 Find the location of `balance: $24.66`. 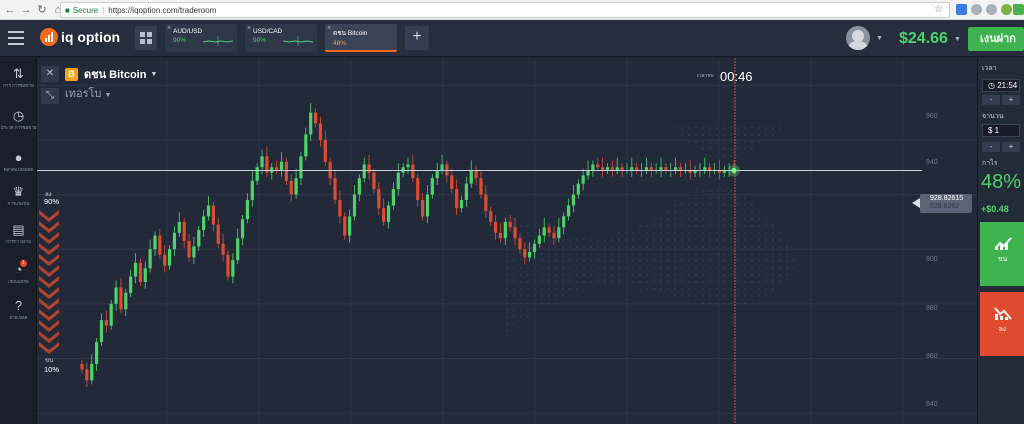

balance: $24.66 is located at coordinates (923, 39).